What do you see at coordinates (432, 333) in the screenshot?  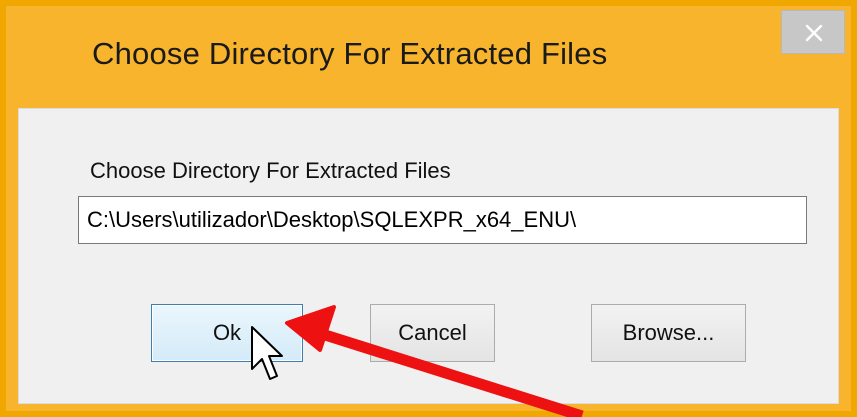 I see `cancel-button: Cancel` at bounding box center [432, 333].